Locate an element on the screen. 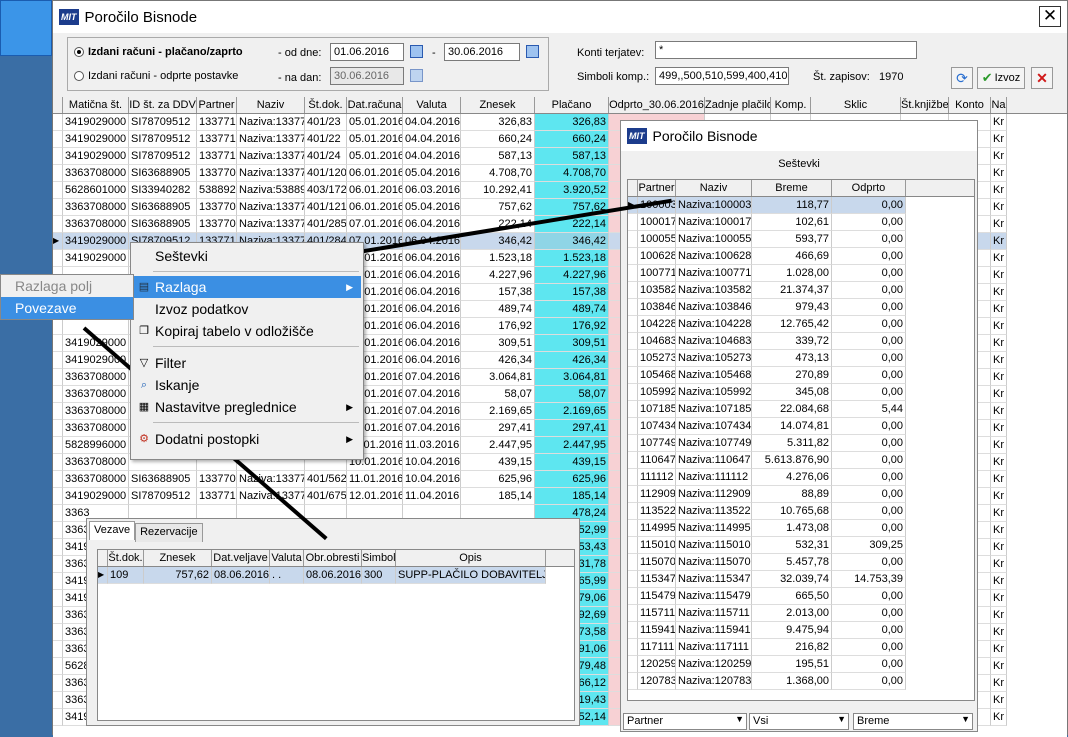  radio-paid: Izdani računi - plačano/zaprto is located at coordinates (158, 52).